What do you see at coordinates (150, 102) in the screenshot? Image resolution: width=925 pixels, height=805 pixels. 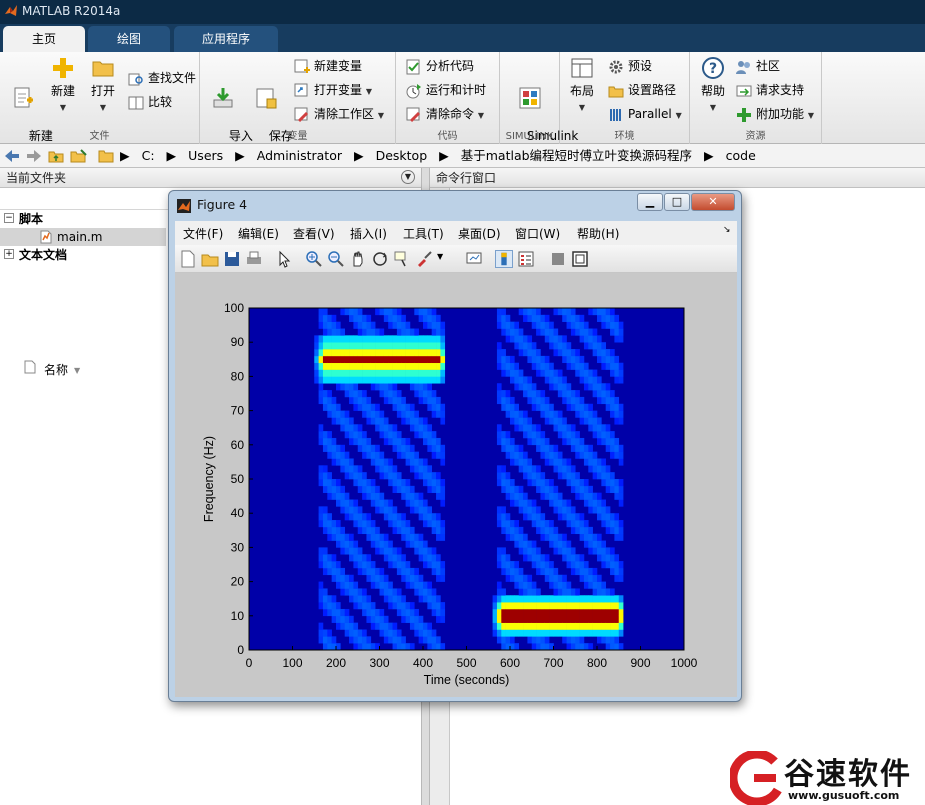 I see `compare-button: 比较` at bounding box center [150, 102].